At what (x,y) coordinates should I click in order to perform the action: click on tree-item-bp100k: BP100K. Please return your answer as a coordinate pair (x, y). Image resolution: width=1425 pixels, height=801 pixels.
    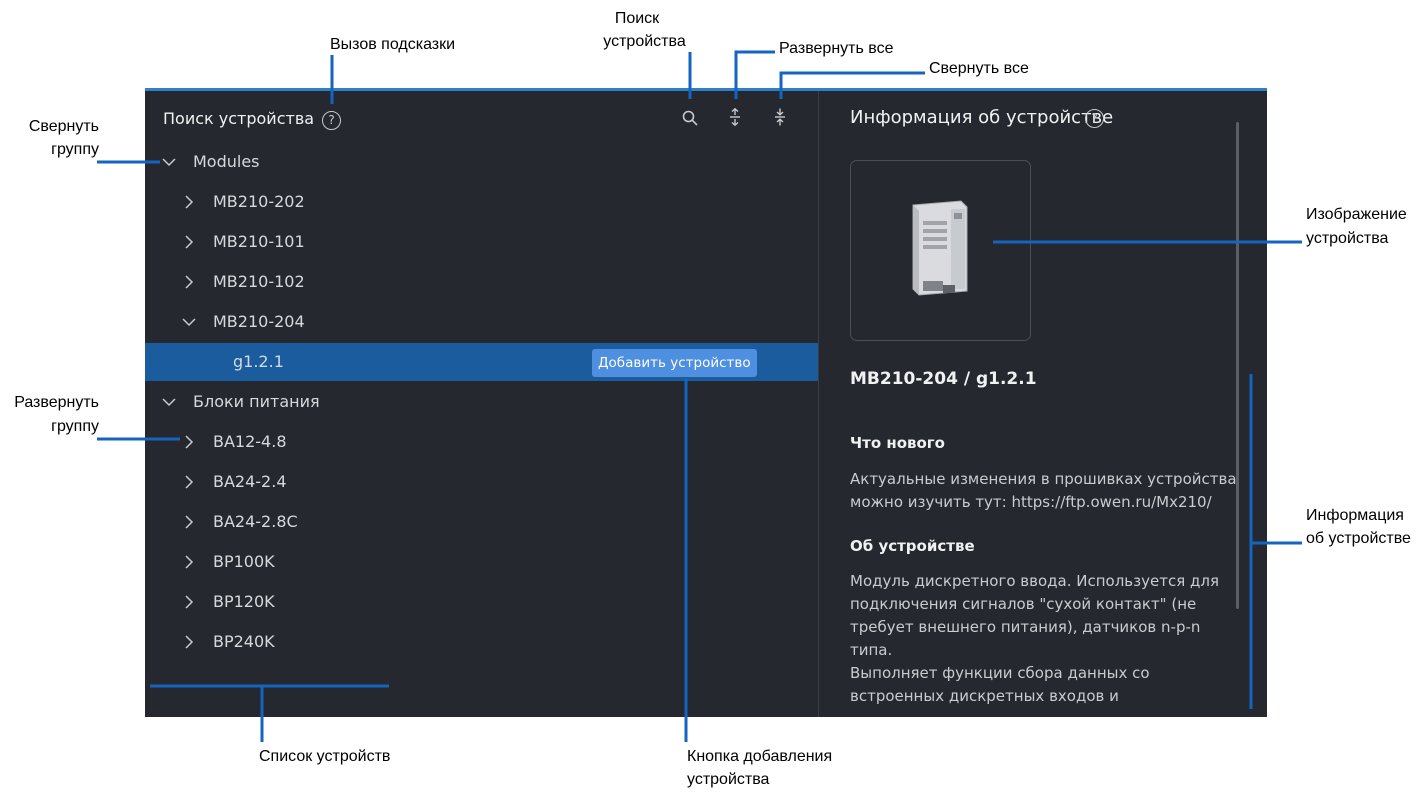
    Looking at the image, I should click on (481, 562).